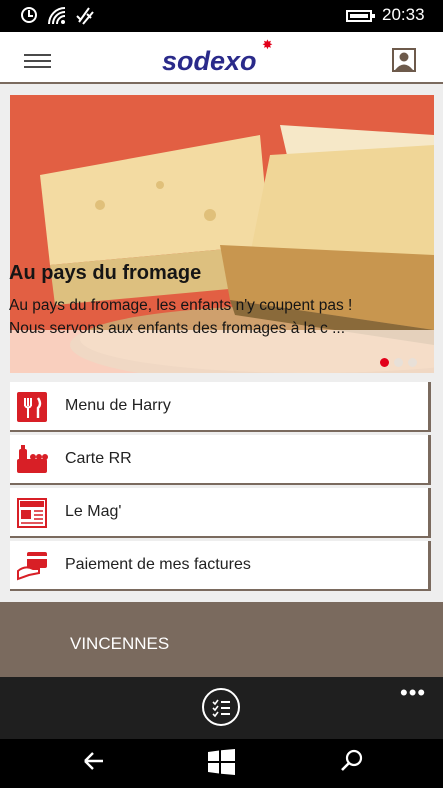 The width and height of the screenshot is (443, 788). Describe the element at coordinates (32, 407) in the screenshot. I see `menu-cutlery-icon` at that location.